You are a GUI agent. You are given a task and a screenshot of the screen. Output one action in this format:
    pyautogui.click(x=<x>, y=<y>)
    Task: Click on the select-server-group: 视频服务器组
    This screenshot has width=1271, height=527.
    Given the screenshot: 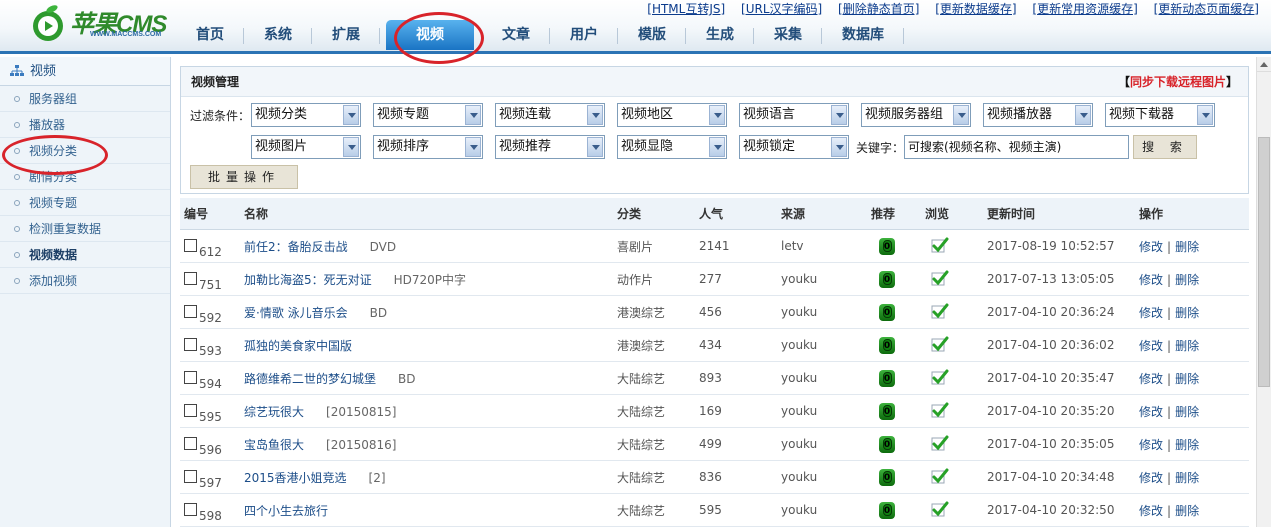 What is the action you would take?
    pyautogui.click(x=916, y=115)
    